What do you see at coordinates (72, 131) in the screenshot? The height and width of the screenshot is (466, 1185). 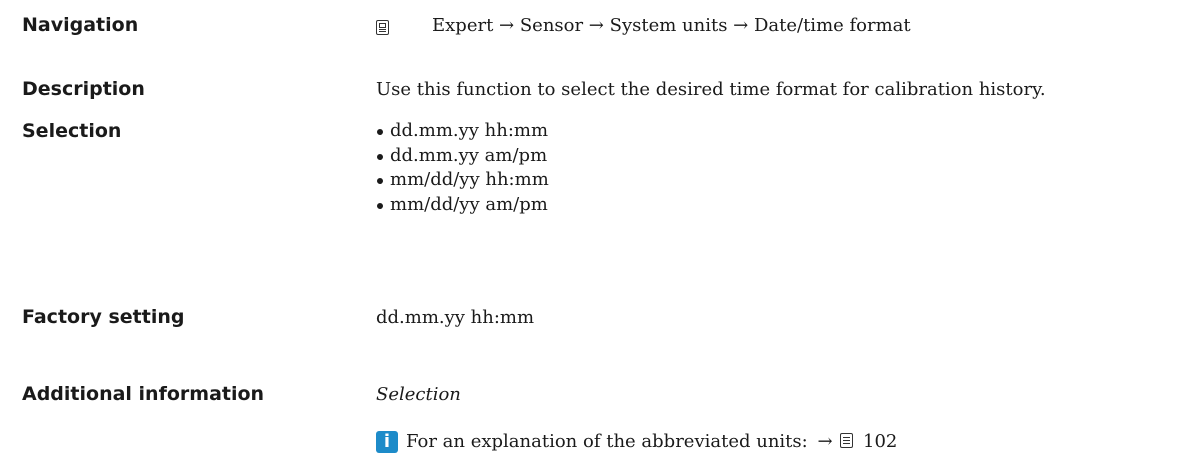 I see `selection-label: Selection` at bounding box center [72, 131].